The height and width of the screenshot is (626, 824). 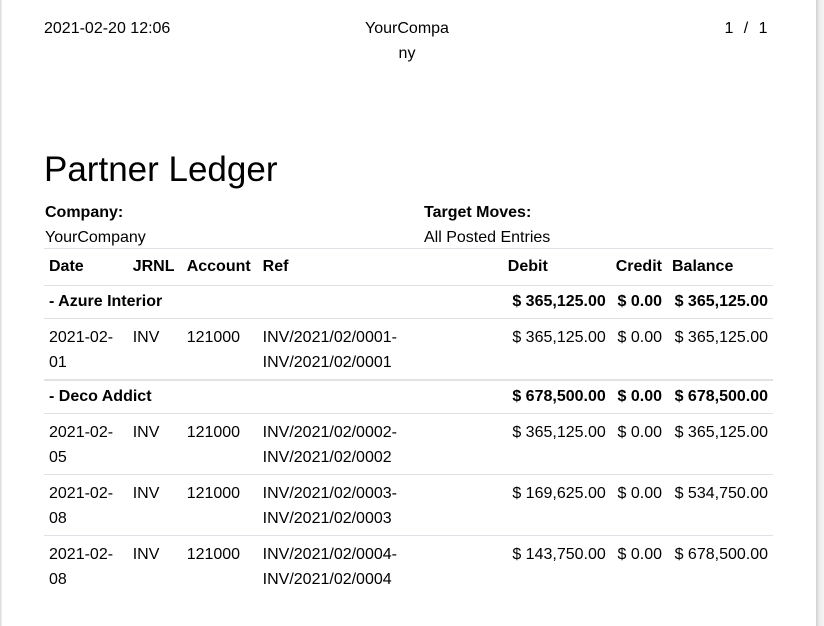 I want to click on partner-name: - Deco Addict, so click(x=273, y=396).